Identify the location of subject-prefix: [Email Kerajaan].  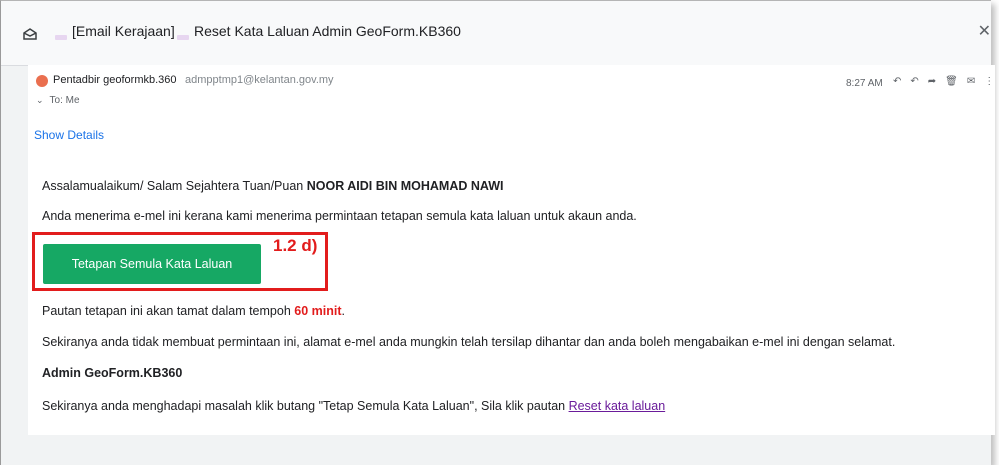
(123, 31).